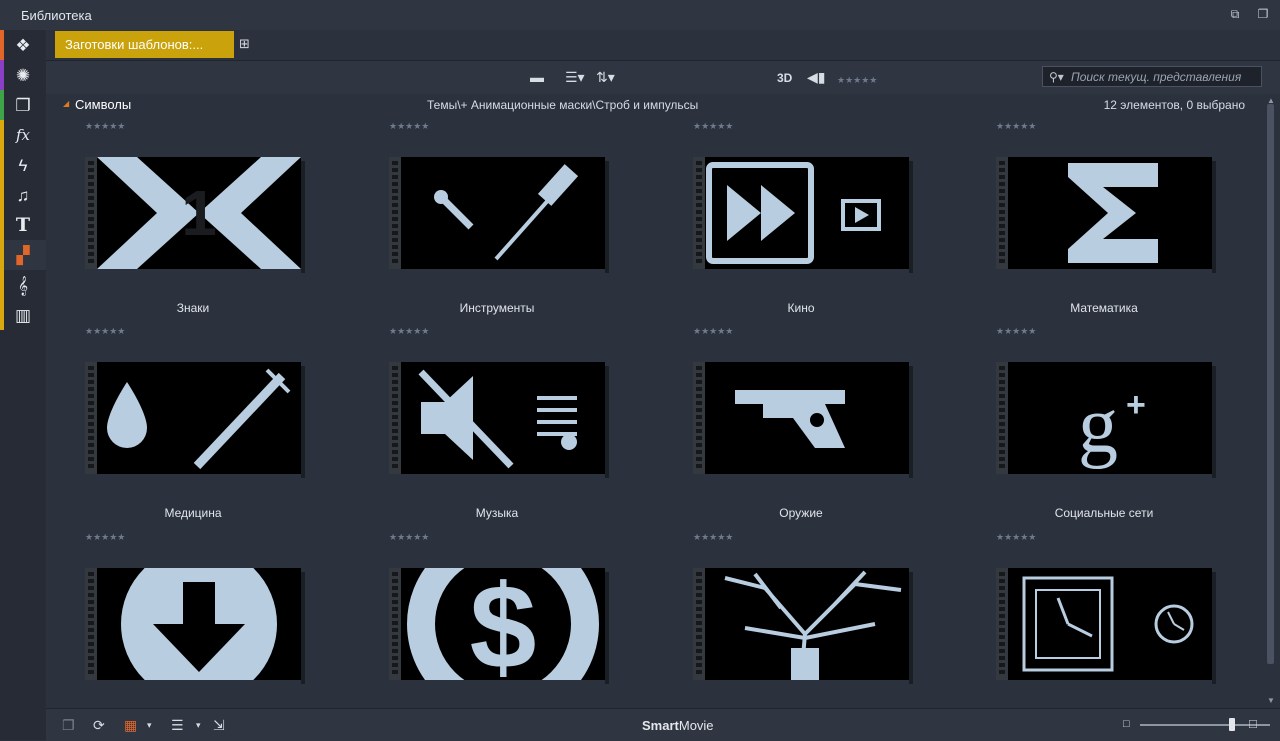 This screenshot has width=1280, height=741. Describe the element at coordinates (199, 419) in the screenshot. I see `medicine-artwork` at that location.